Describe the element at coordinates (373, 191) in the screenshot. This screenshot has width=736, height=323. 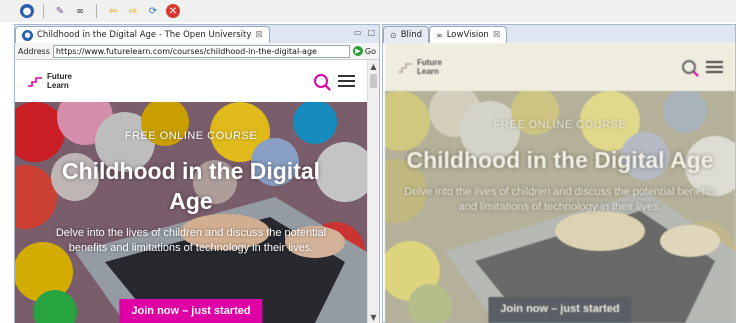
I see `vertical-scrollbar: ▲ ▼` at that location.